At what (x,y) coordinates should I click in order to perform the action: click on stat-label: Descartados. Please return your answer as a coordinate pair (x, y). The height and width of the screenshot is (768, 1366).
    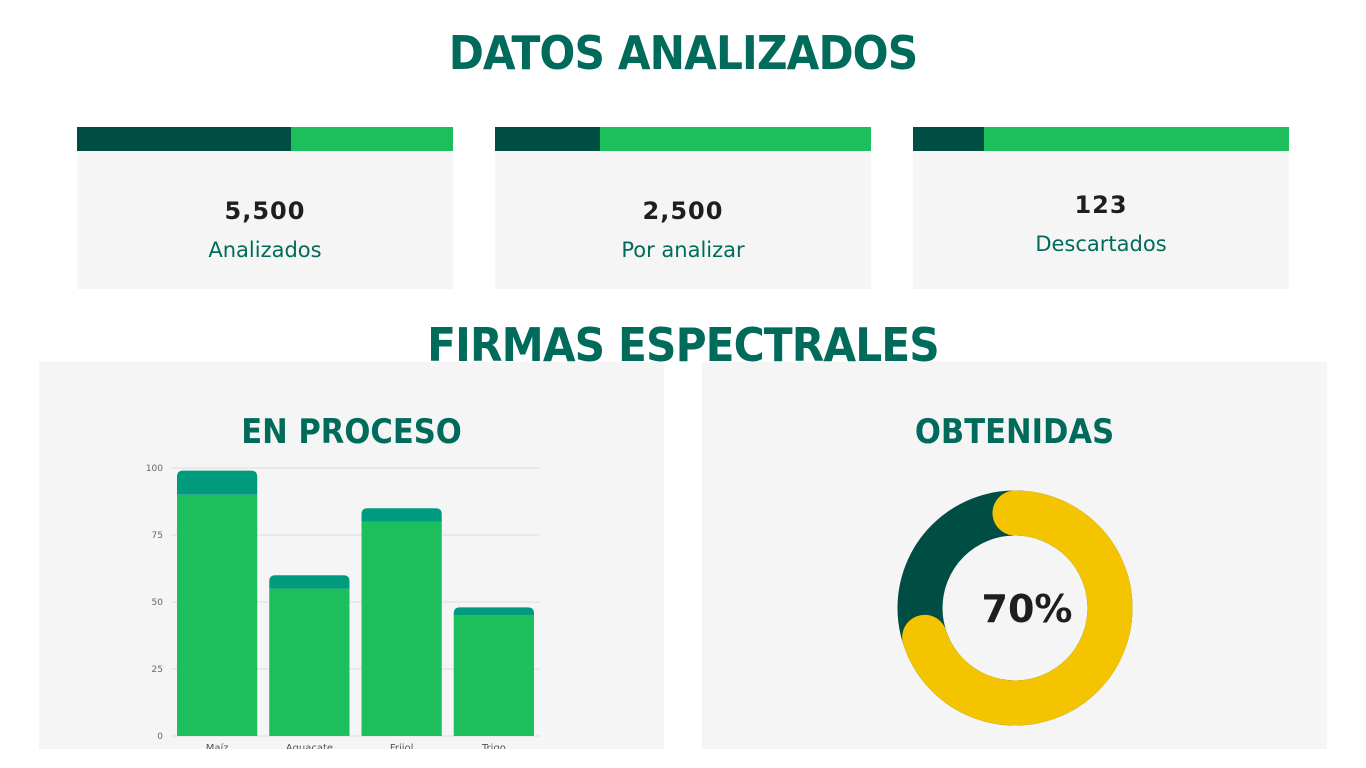
    Looking at the image, I should click on (1101, 244).